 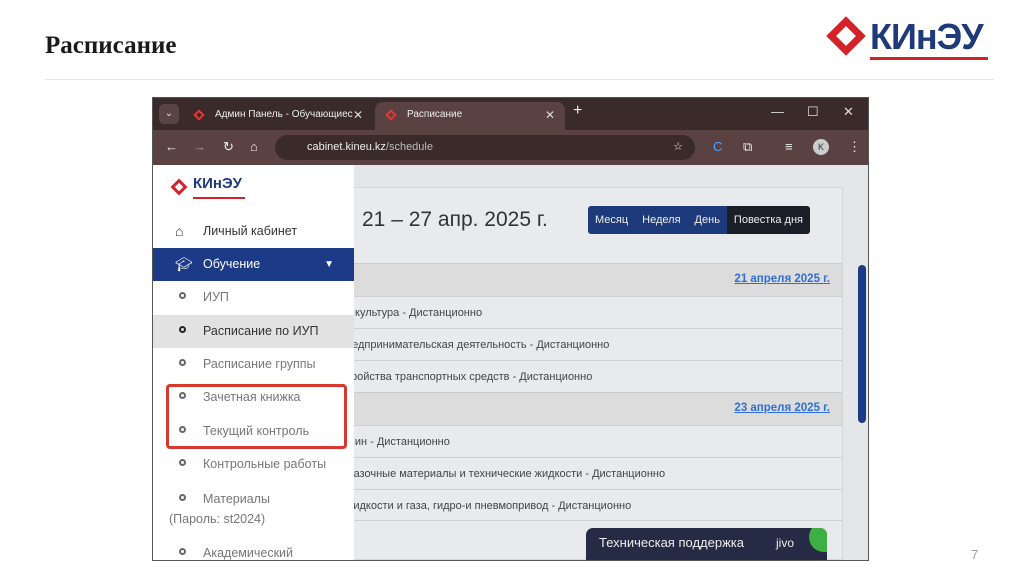 I want to click on bookmark-star-icon: ☆, so click(x=678, y=147).